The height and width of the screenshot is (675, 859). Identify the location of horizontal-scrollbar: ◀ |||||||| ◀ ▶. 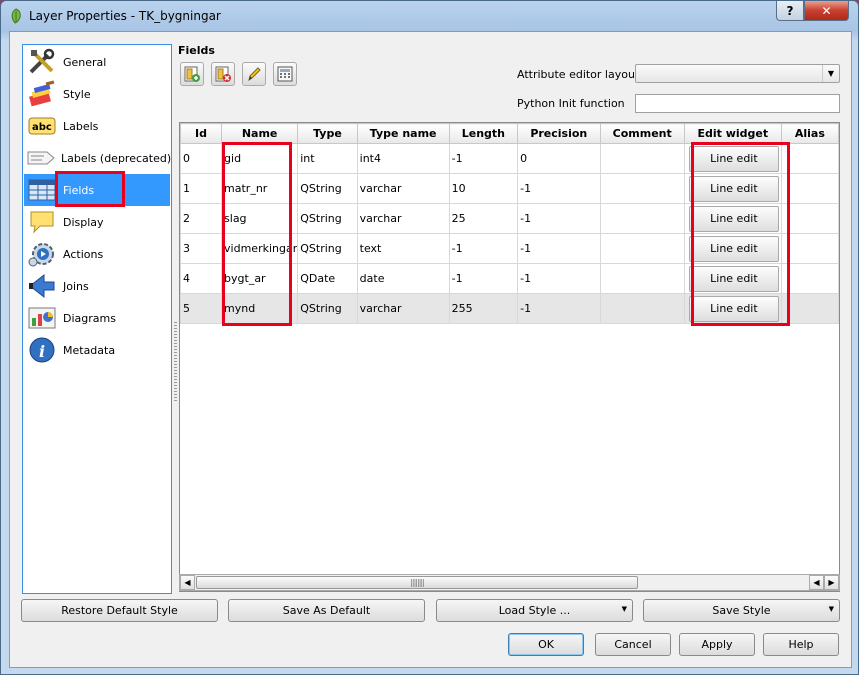
(509, 582).